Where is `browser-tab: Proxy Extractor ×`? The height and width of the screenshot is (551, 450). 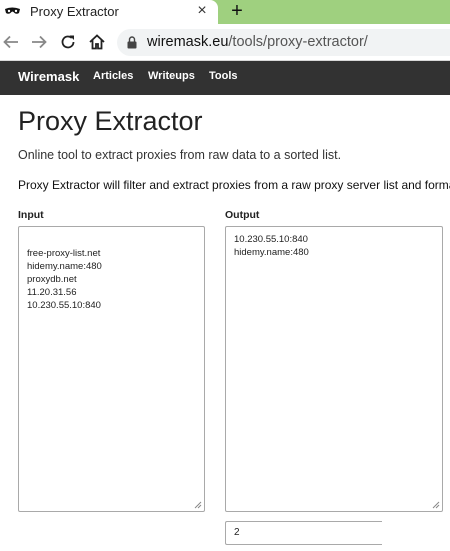 browser-tab: Proxy Extractor × is located at coordinates (109, 12).